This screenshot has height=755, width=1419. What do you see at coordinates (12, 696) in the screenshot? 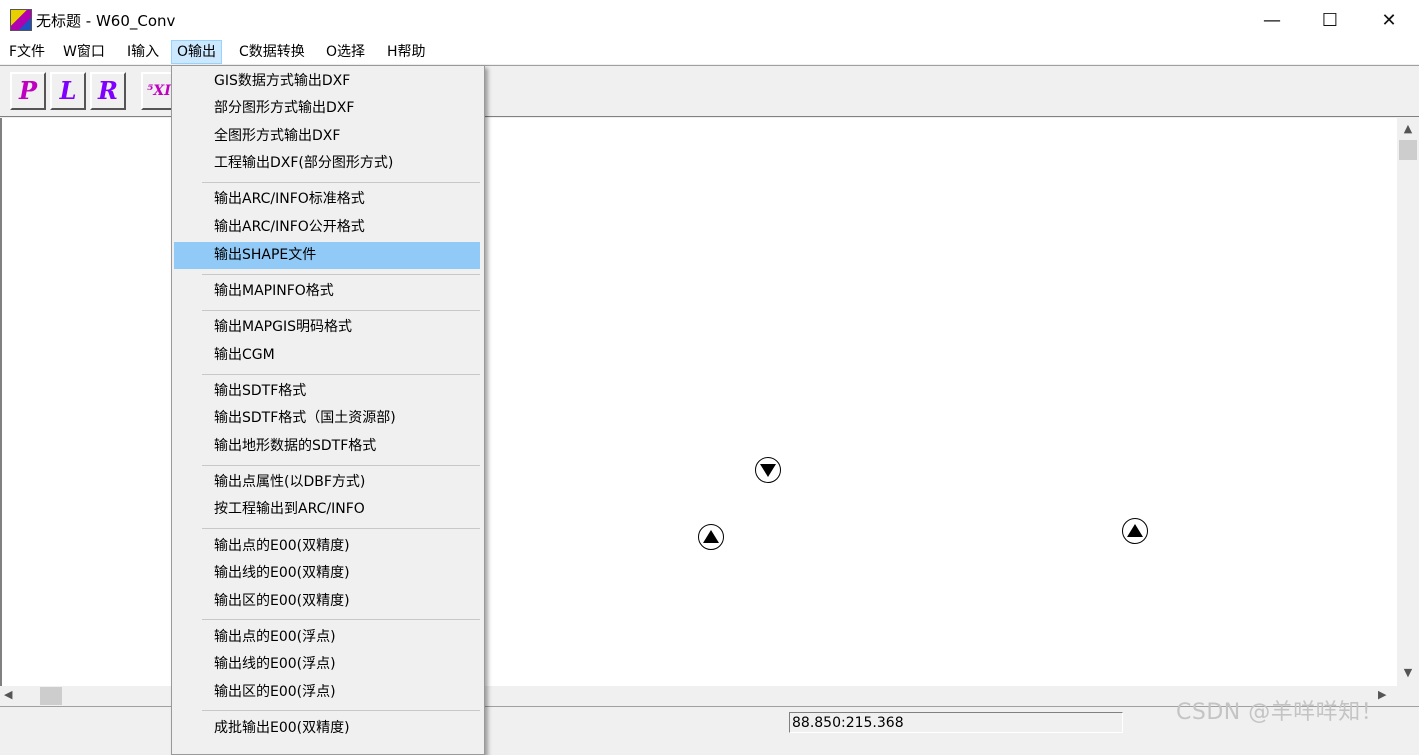
I see `scroll-left-icon: ◀` at bounding box center [12, 696].